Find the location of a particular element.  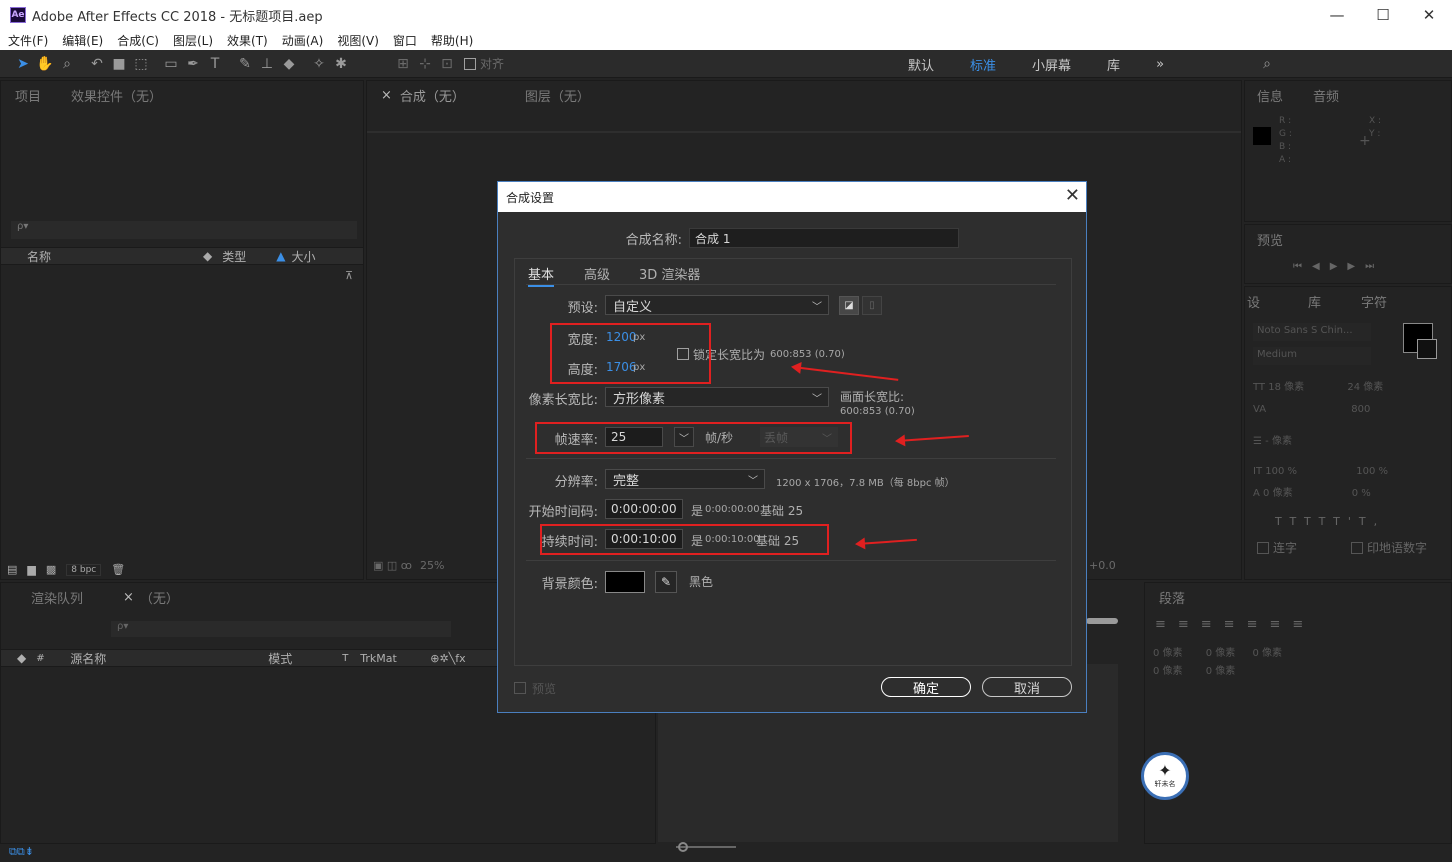

column-number: # is located at coordinates (53, 658).